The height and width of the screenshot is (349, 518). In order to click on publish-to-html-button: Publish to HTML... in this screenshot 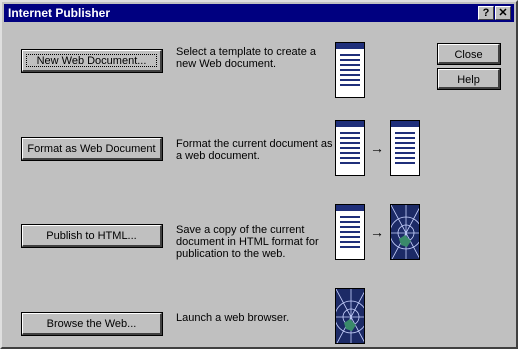, I will do `click(92, 236)`.